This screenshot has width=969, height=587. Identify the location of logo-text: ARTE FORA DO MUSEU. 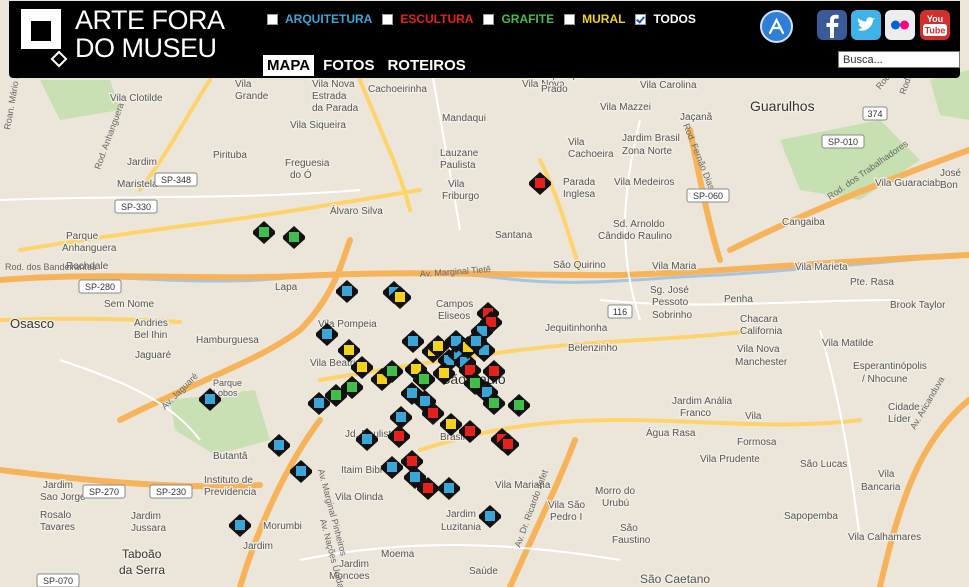
(150, 34).